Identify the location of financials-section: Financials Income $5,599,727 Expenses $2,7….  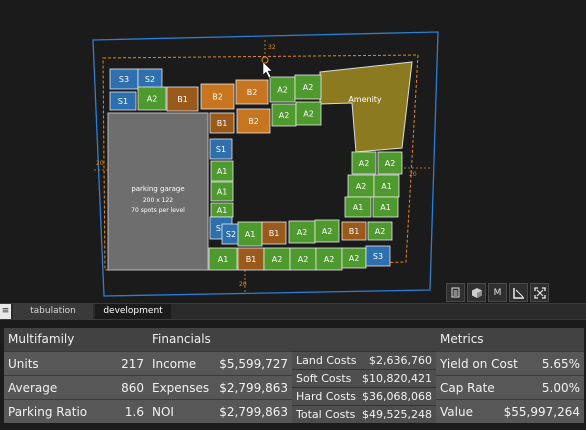
(292, 376).